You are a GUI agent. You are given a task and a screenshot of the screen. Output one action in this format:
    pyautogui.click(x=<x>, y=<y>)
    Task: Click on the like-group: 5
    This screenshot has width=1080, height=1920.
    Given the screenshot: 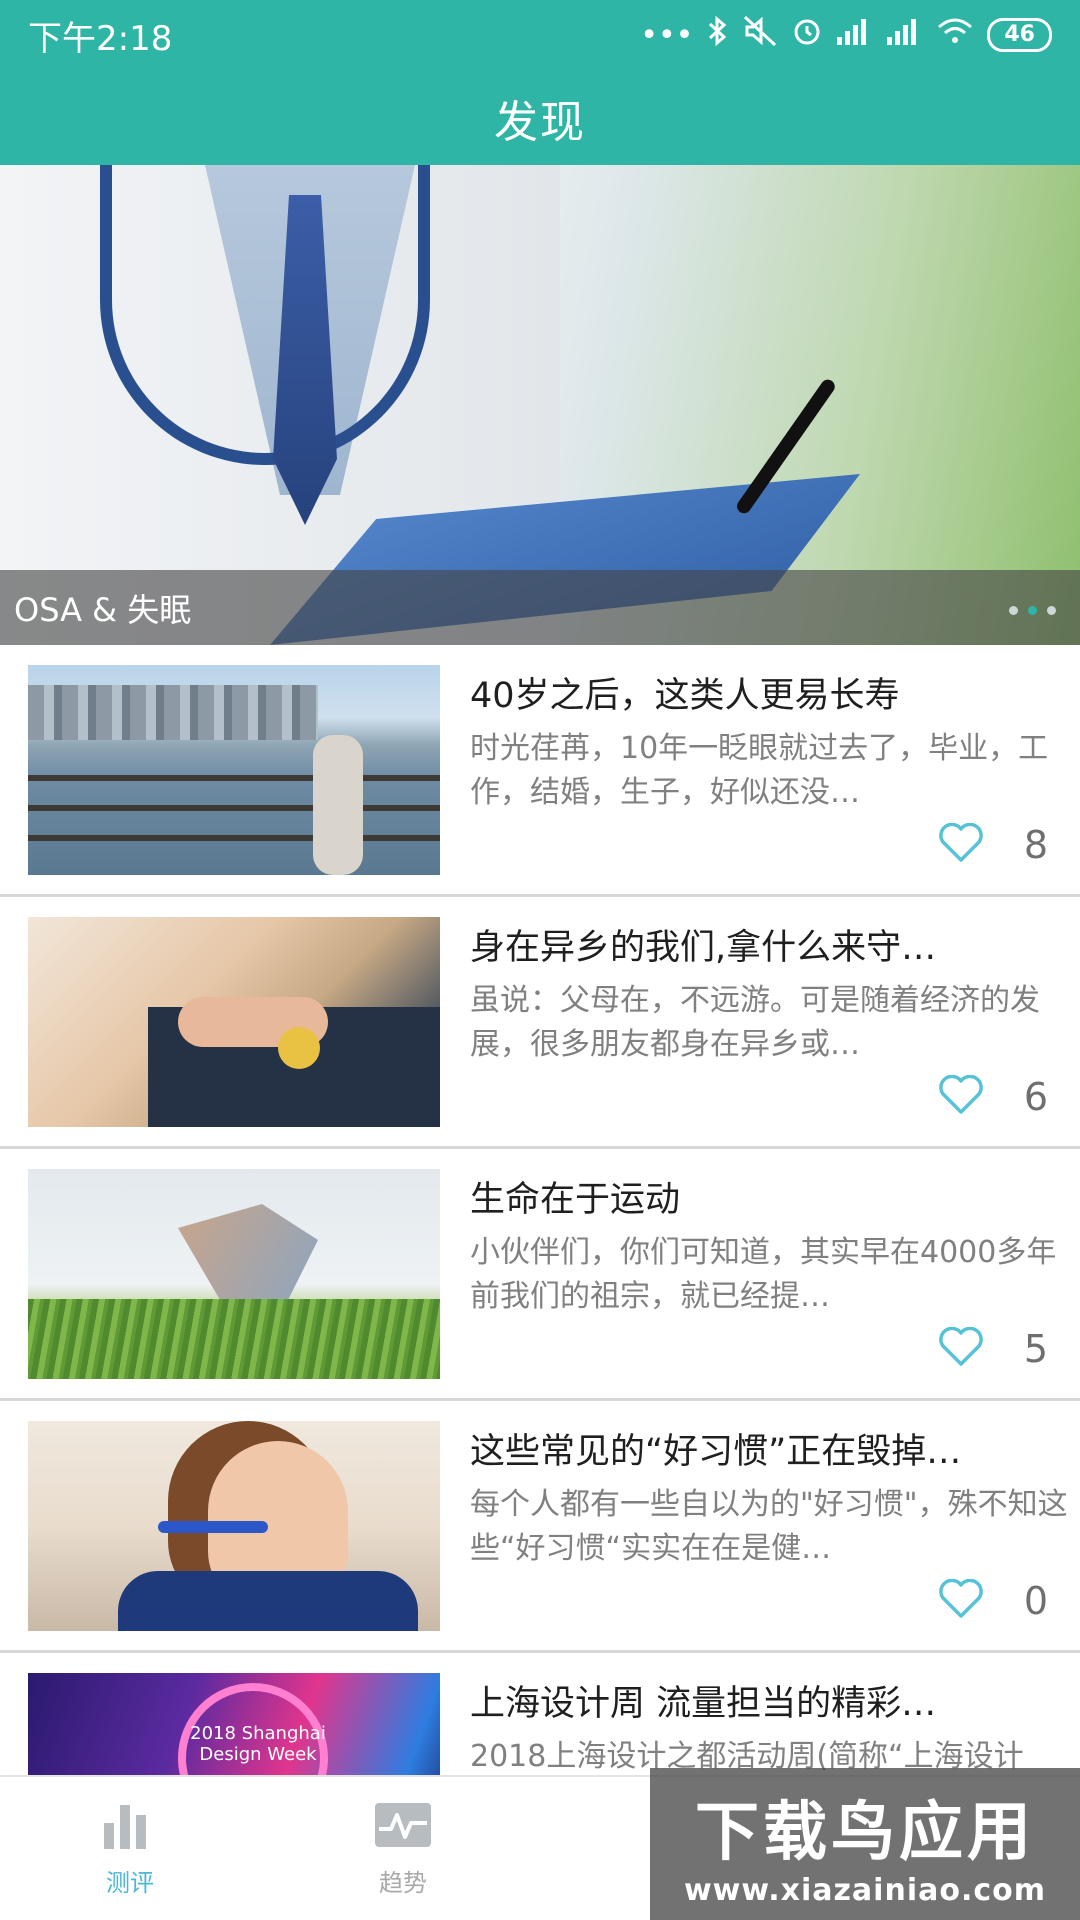 What is the action you would take?
    pyautogui.click(x=993, y=1348)
    